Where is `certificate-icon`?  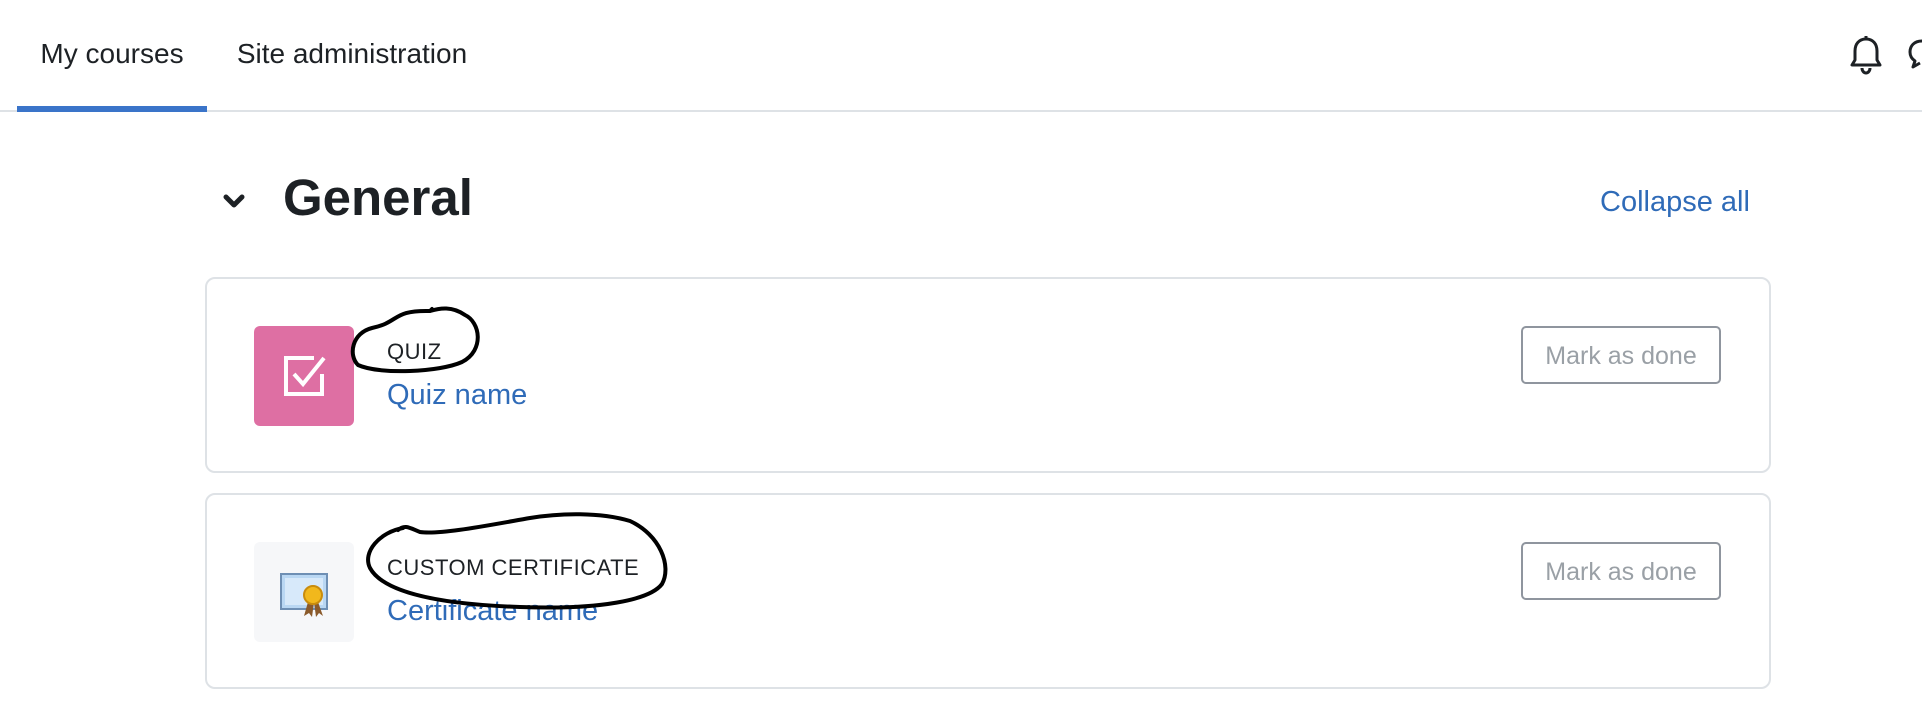
certificate-icon is located at coordinates (304, 595).